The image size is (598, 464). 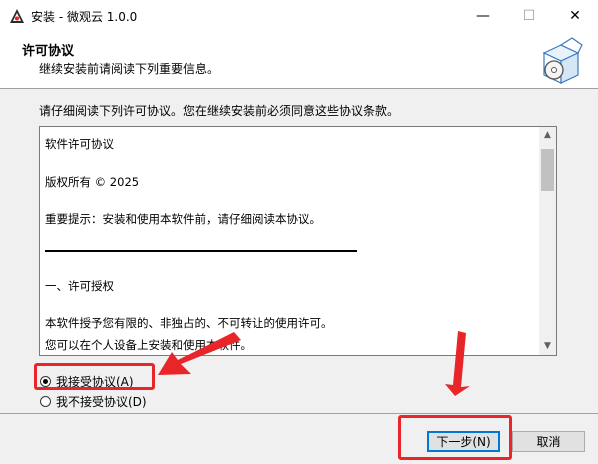 I want to click on annotation-arrow-to-next, so click(x=457, y=363).